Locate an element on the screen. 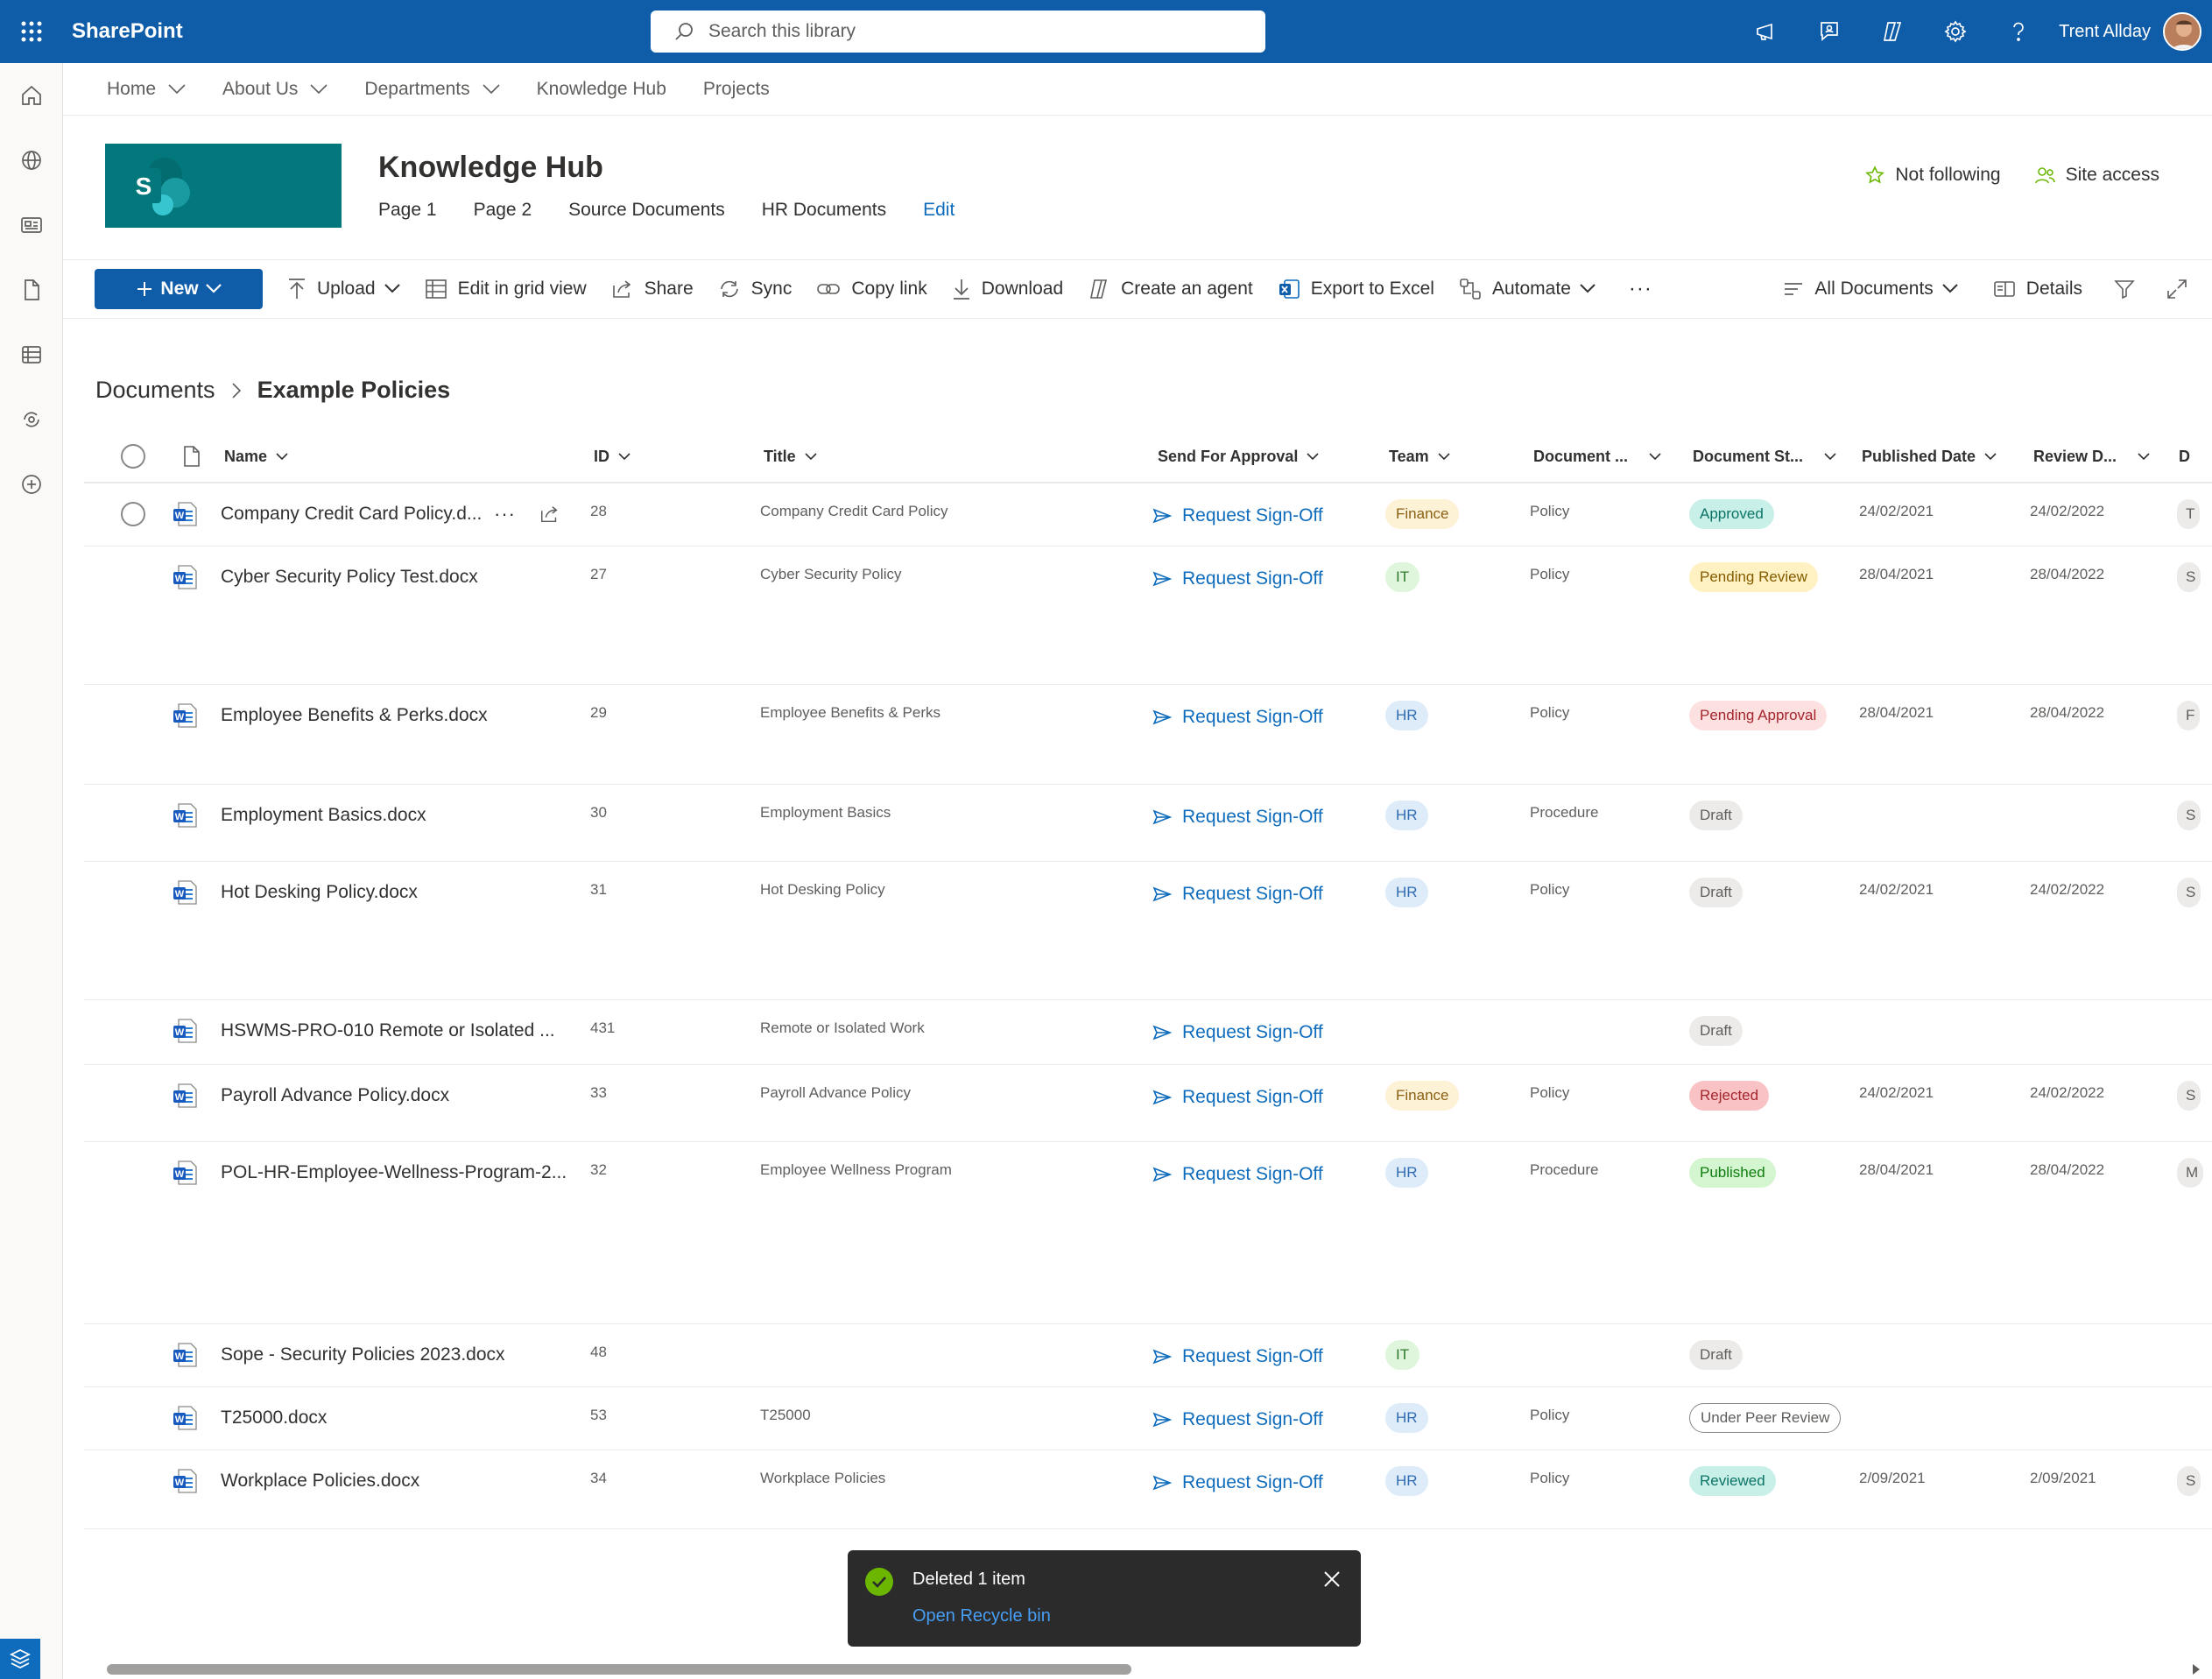 Image resolution: width=2212 pixels, height=1679 pixels. filter-button is located at coordinates (2129, 289).